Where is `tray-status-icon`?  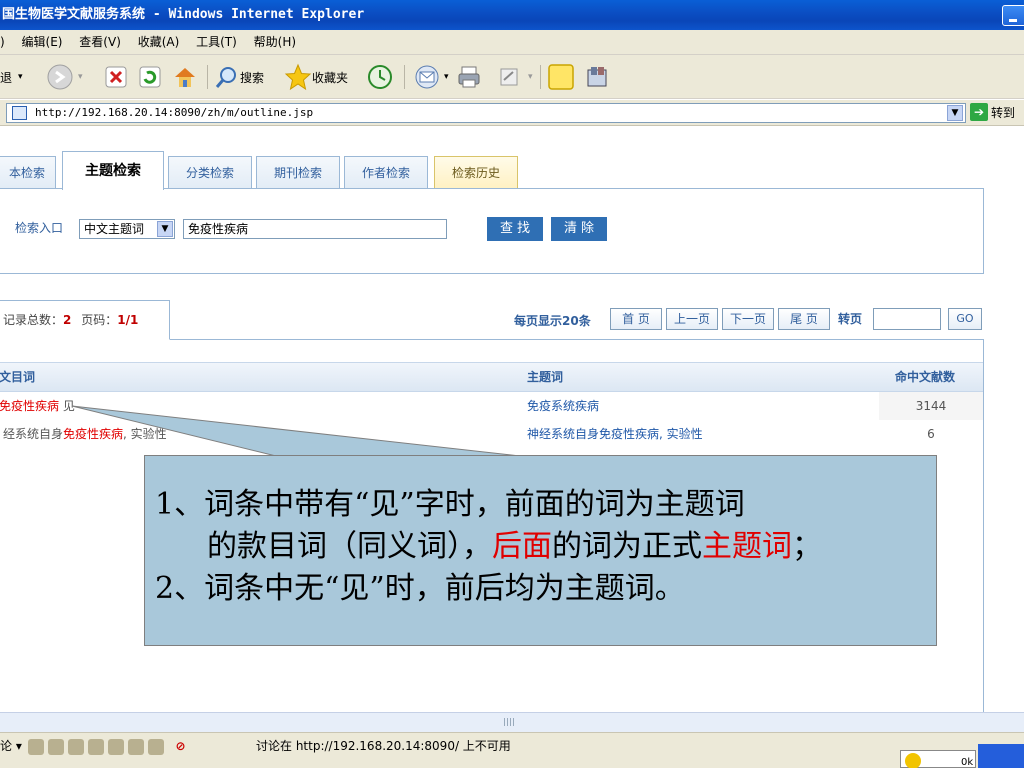
tray-status-icon is located at coordinates (913, 760).